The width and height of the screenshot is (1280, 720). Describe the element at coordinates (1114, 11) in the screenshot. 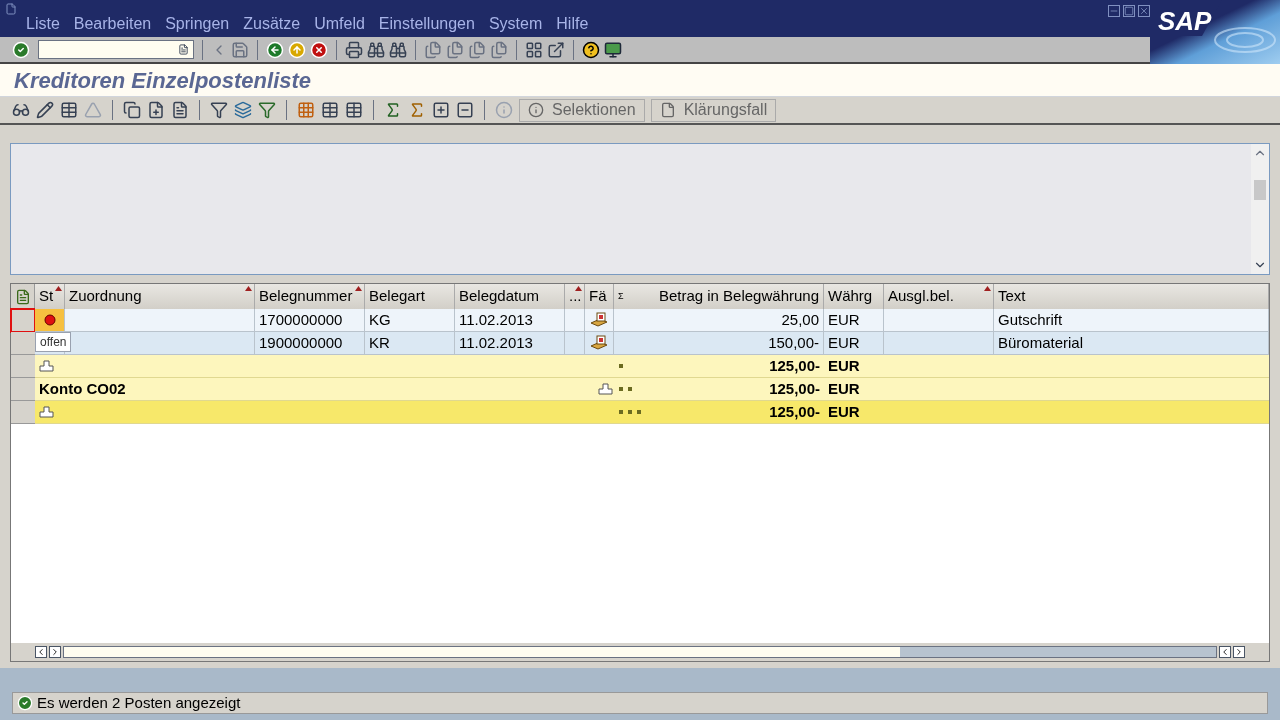

I see `minimize-icon` at that location.